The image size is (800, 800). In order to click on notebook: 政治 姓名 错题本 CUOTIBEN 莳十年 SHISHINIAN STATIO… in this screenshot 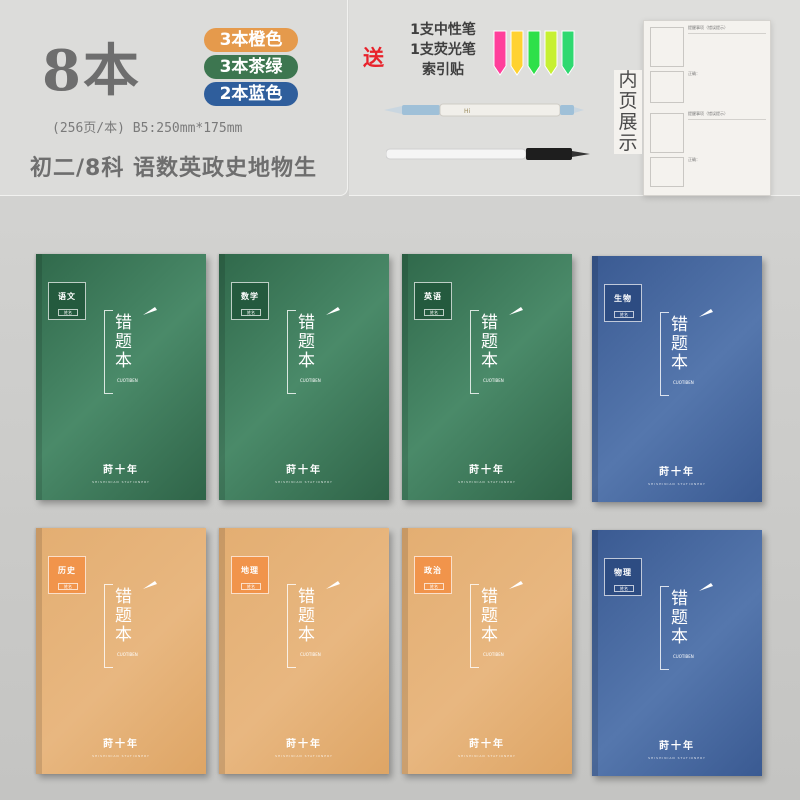, I will do `click(487, 651)`.